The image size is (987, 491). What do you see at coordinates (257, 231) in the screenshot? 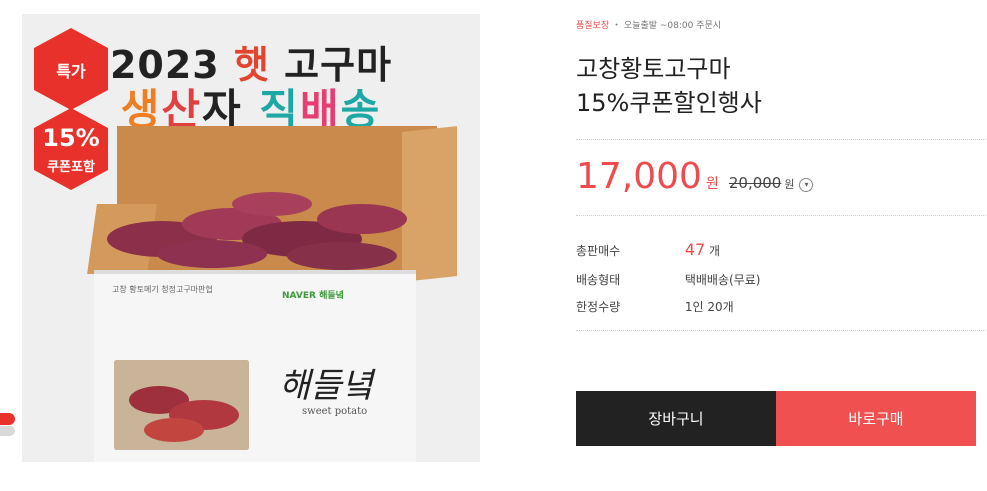
I see `sweet-potatoes-illustration` at bounding box center [257, 231].